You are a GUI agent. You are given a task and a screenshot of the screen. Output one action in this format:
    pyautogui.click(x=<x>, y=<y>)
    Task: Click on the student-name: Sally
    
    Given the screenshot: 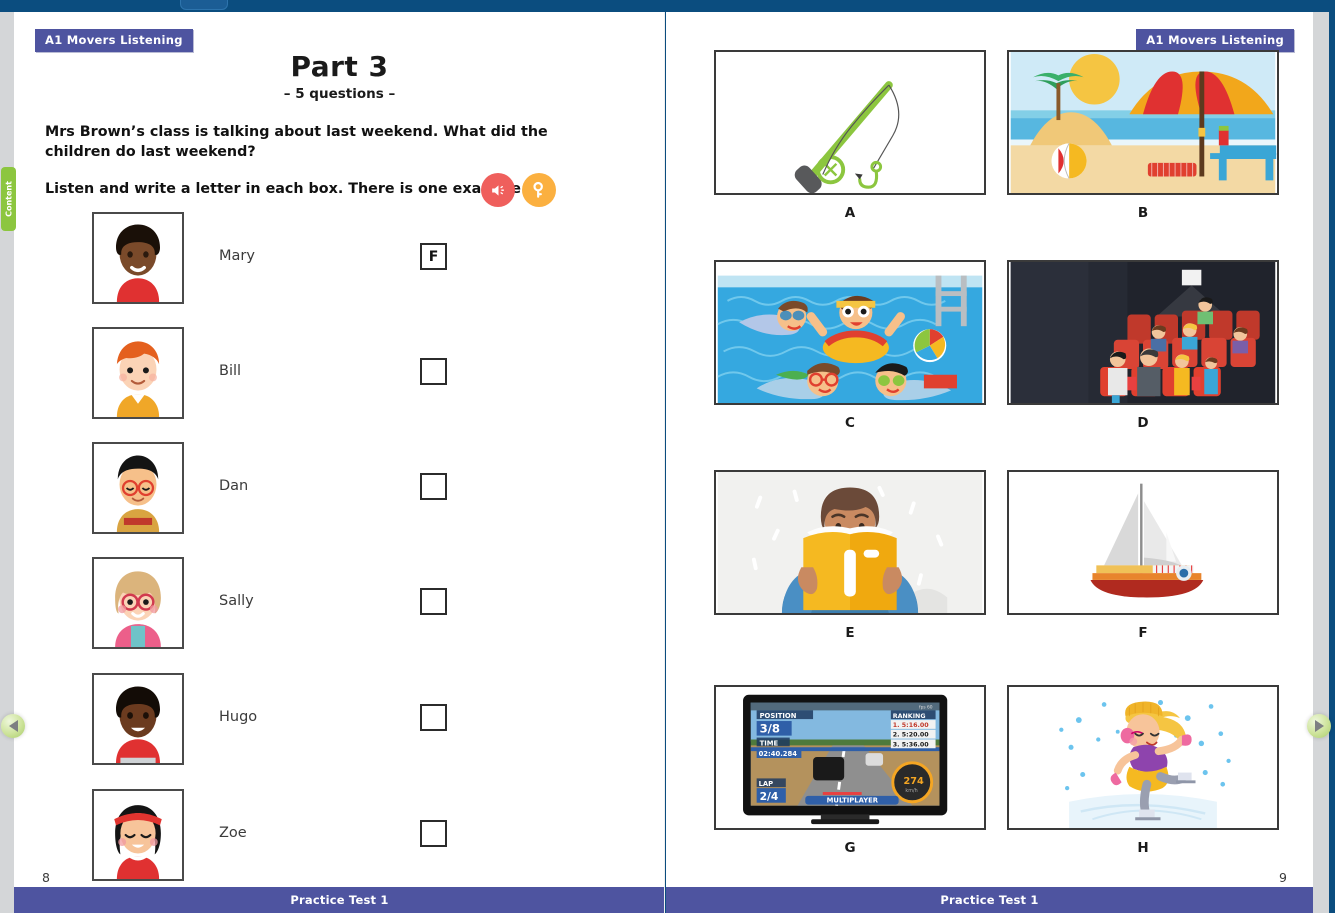 What is the action you would take?
    pyautogui.click(x=236, y=601)
    